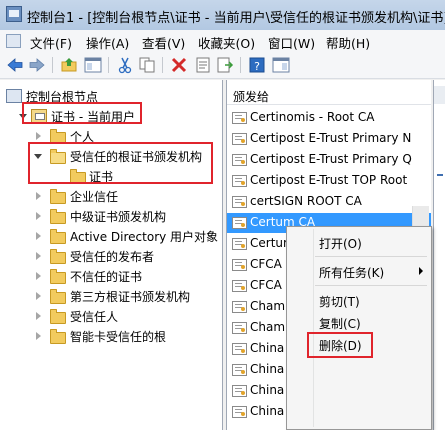  I want to click on up-folder-icon, so click(69, 65).